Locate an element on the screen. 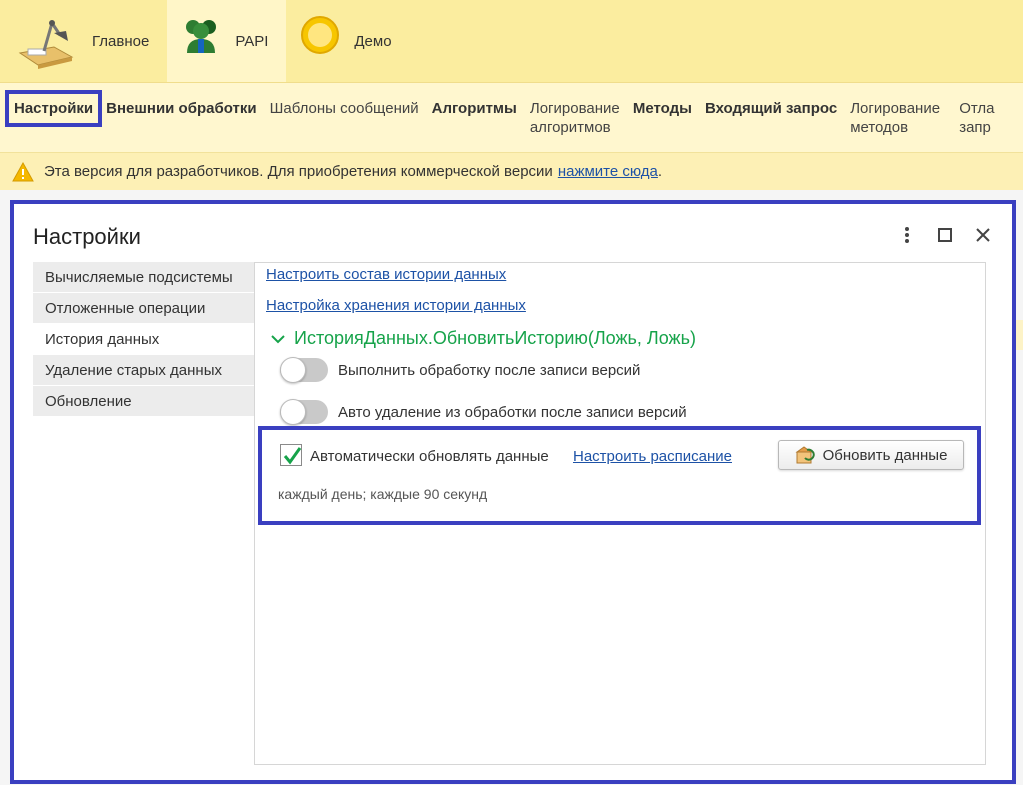 The width and height of the screenshot is (1023, 785). more-menu-icon is located at coordinates (907, 235).